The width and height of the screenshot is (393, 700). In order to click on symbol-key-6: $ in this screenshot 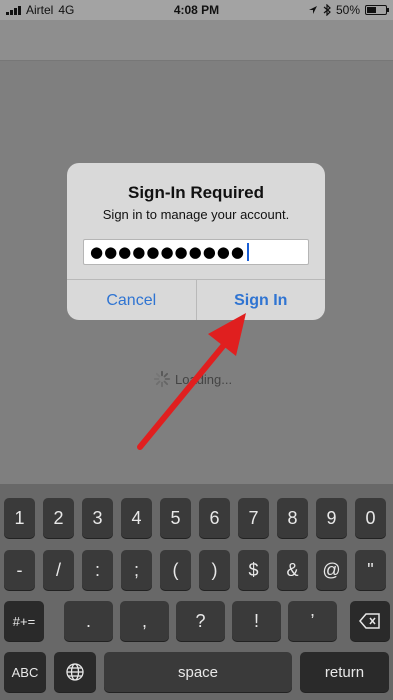, I will do `click(253, 570)`.